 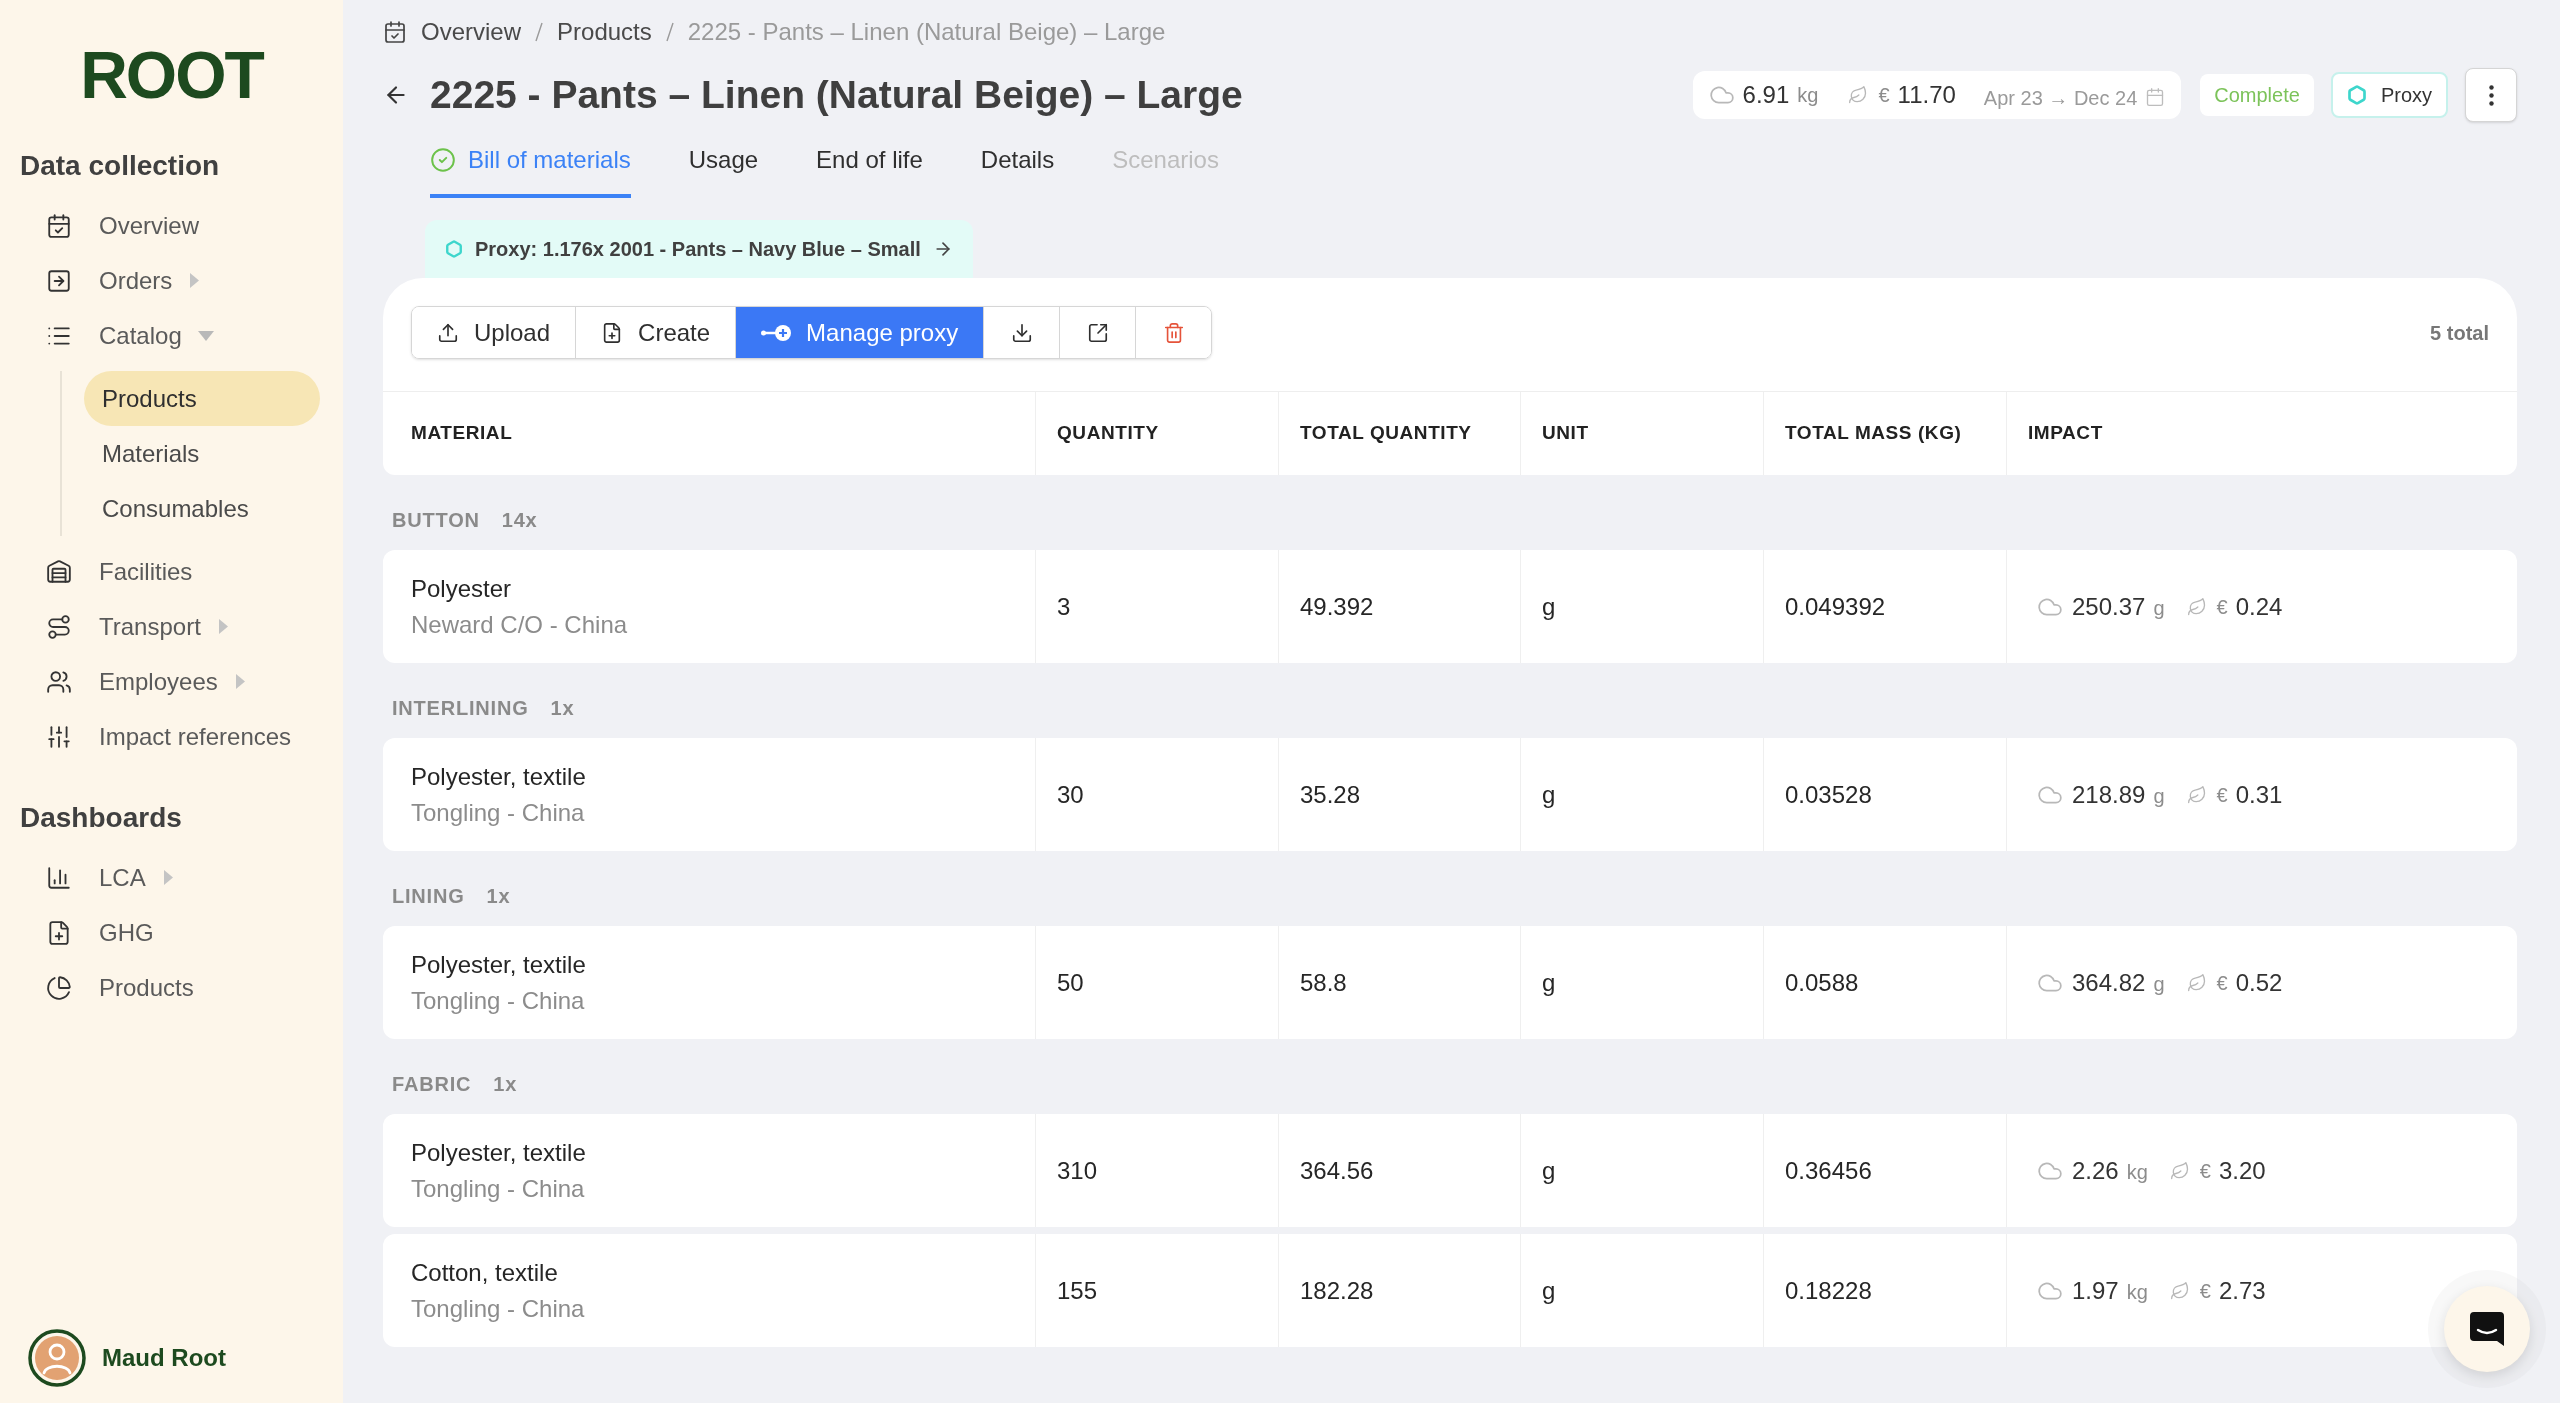 What do you see at coordinates (462, 588) in the screenshot?
I see `material-name: Polyester` at bounding box center [462, 588].